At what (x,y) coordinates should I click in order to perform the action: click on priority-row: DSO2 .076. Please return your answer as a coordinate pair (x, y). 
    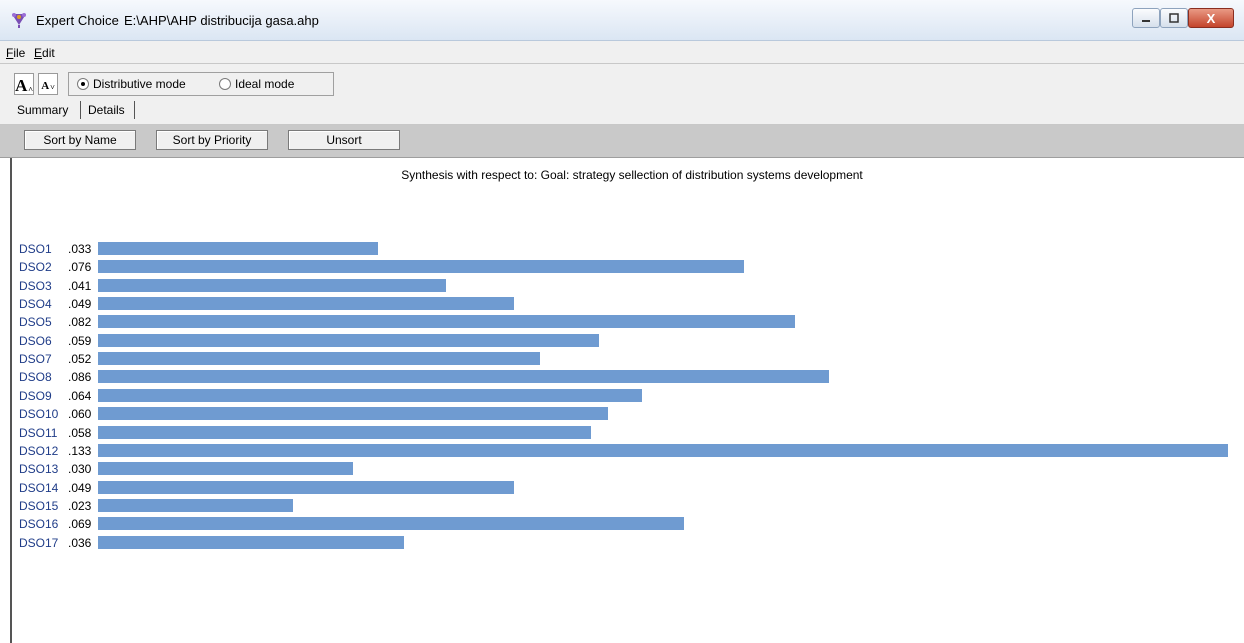
    Looking at the image, I should click on (622, 267).